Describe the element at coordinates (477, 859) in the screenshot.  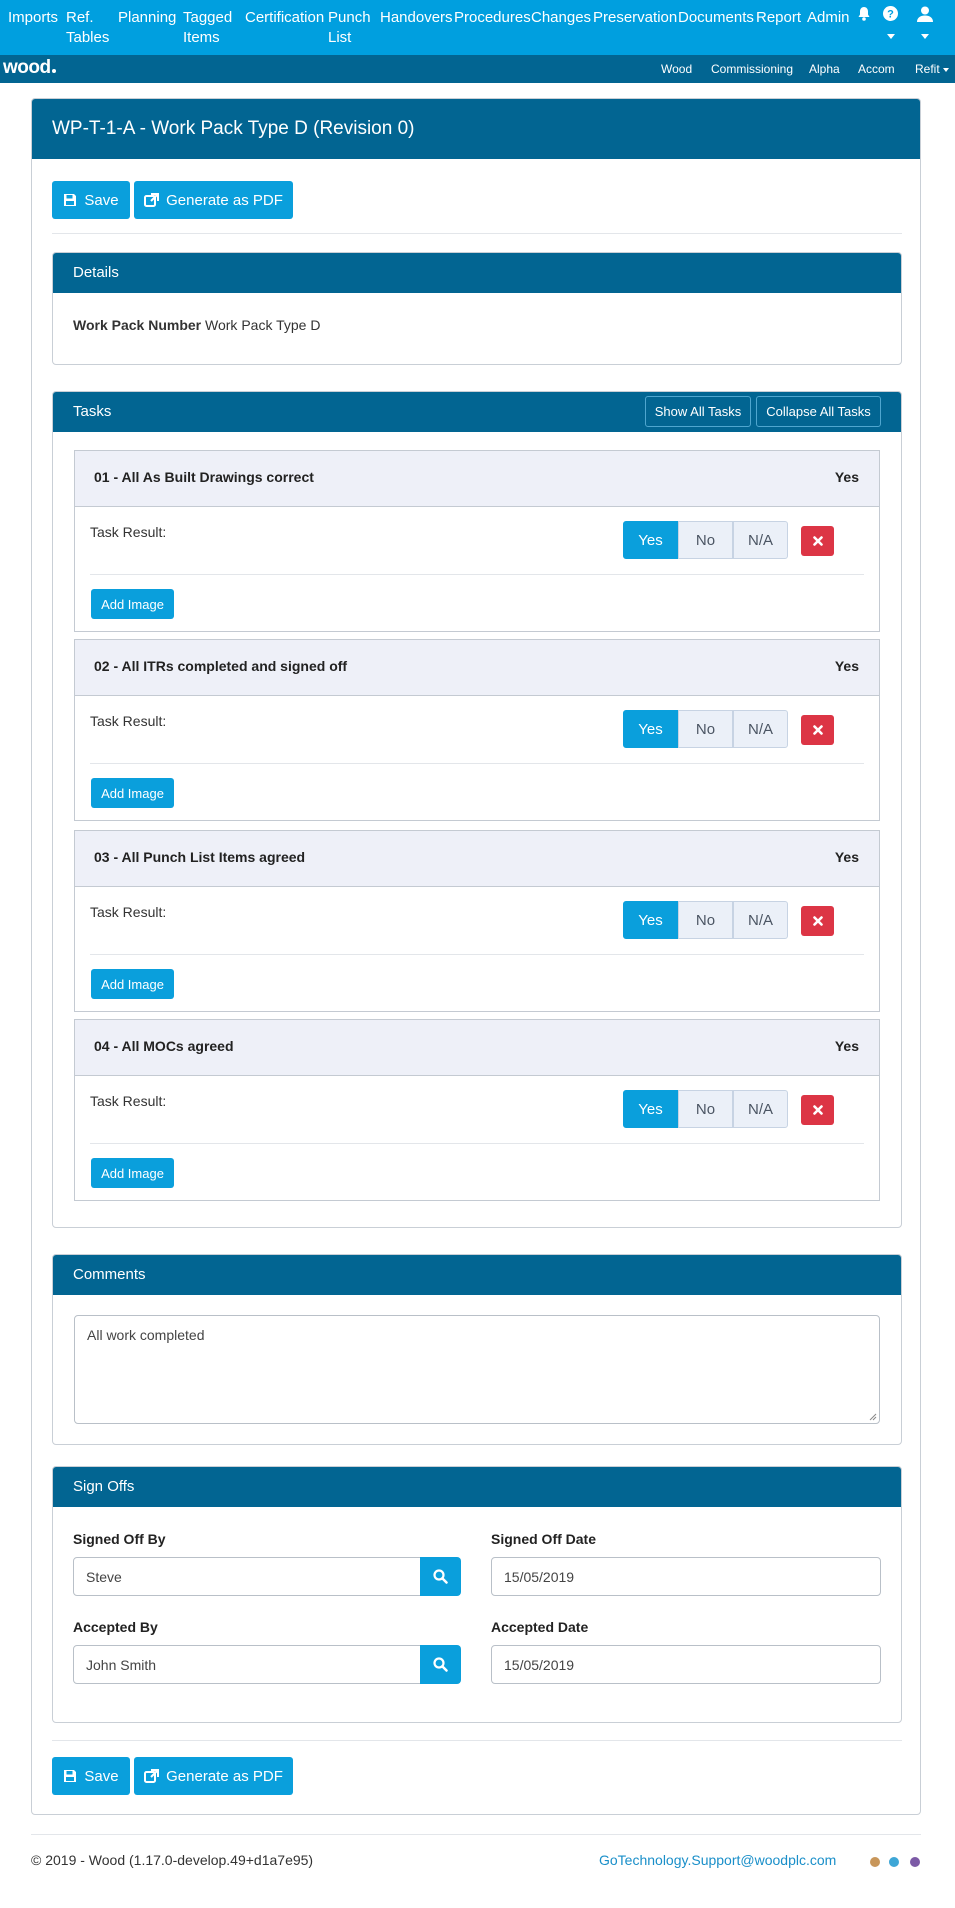
I see `task-header: 03 - All Punch List Items agreed Yes` at that location.